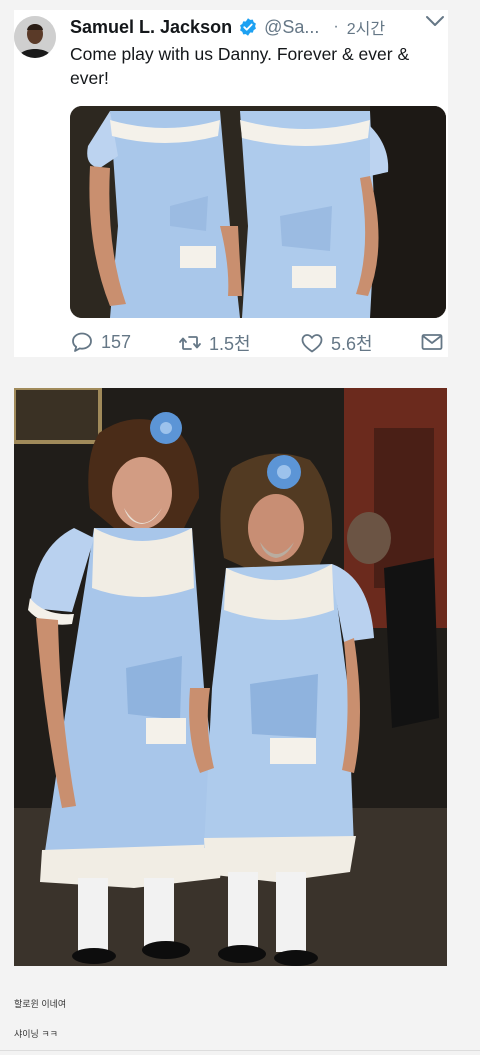 This screenshot has width=480, height=1055. Describe the element at coordinates (36, 1034) in the screenshot. I see `comment-text: 샤이닝 ㅋㅋ` at that location.